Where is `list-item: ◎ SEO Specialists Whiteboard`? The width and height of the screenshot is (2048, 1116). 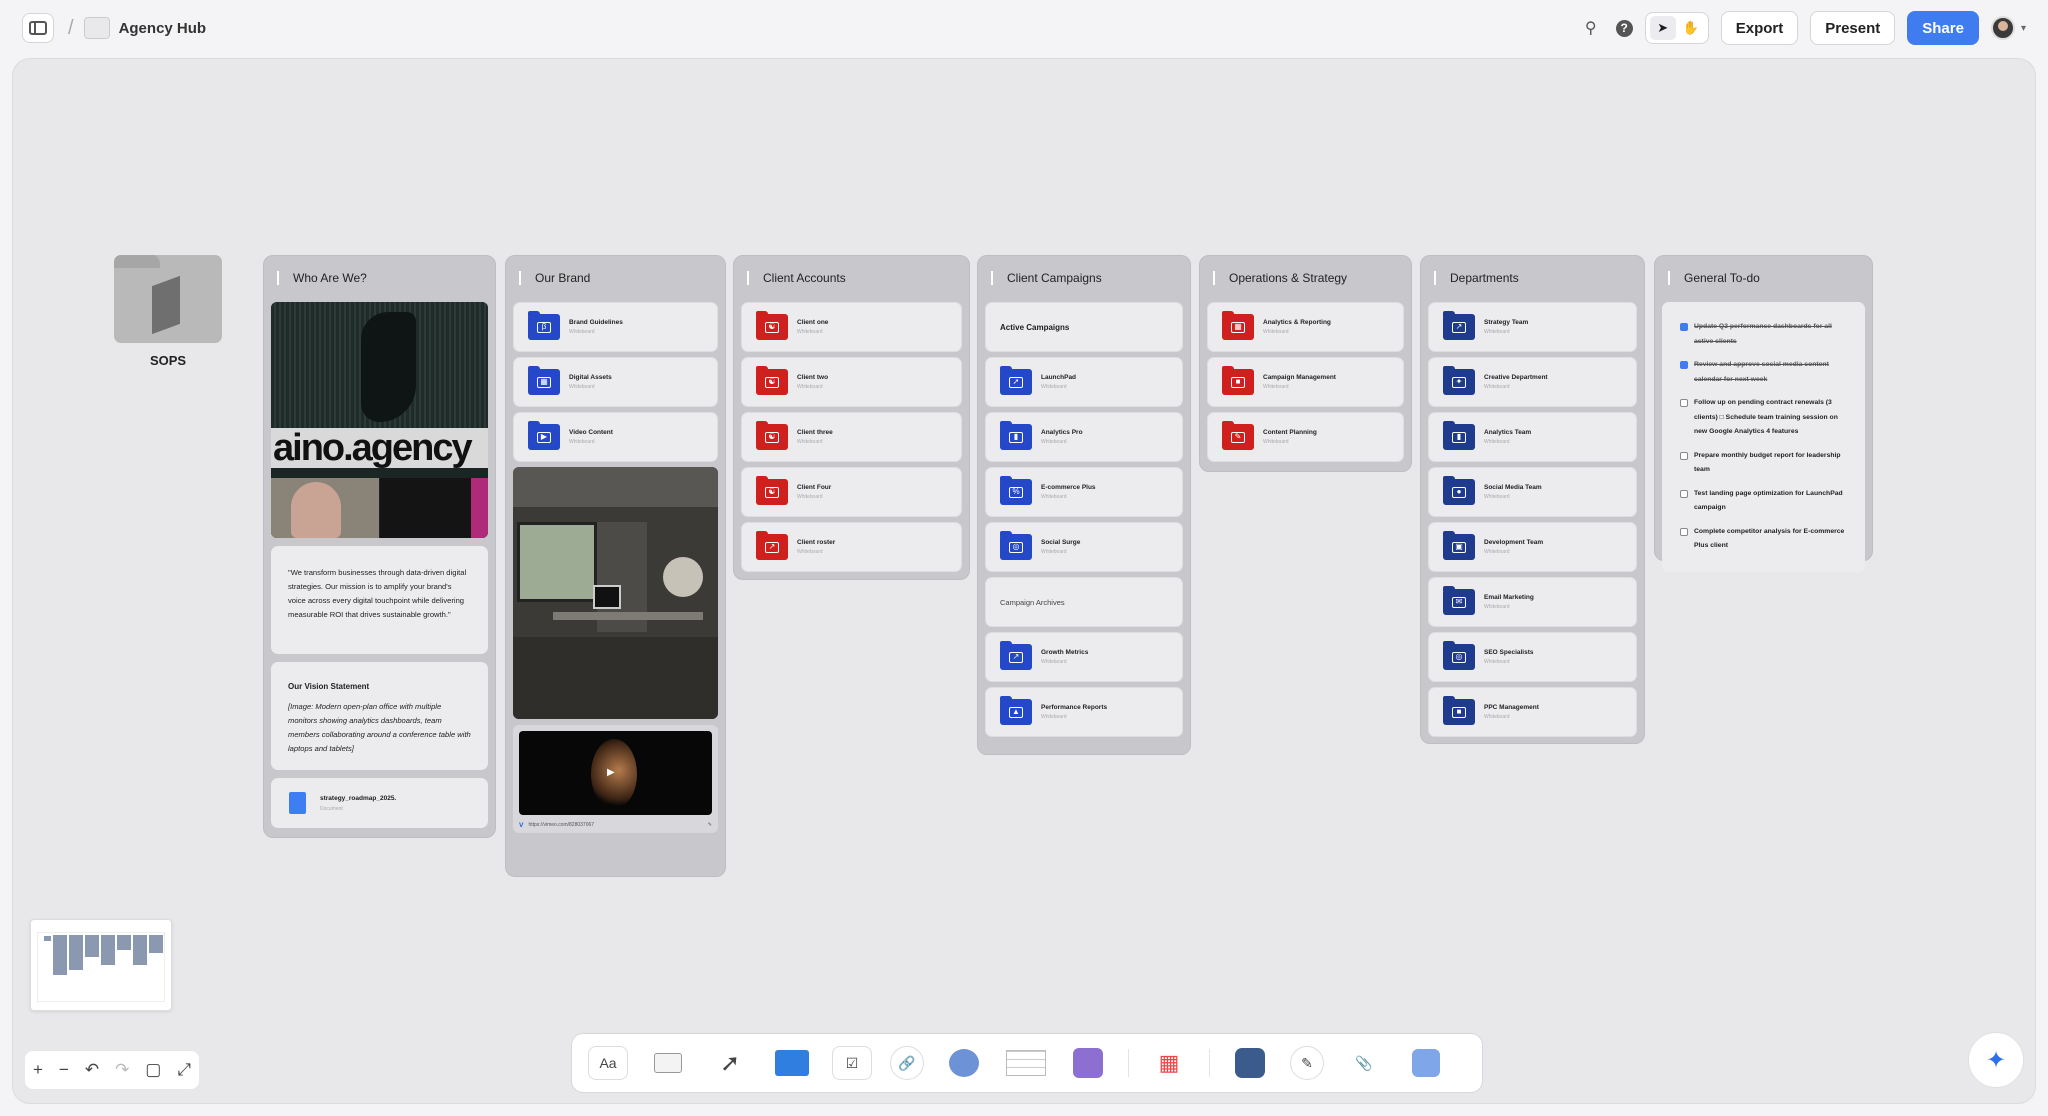
list-item: ◎ SEO Specialists Whiteboard is located at coordinates (1532, 657).